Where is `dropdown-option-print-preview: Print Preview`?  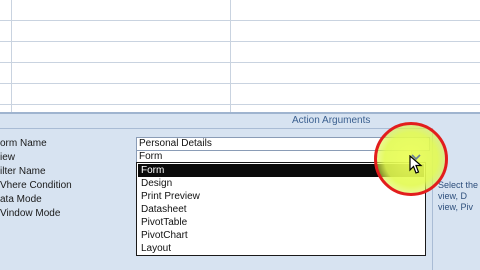
dropdown-option-print-preview: Print Preview is located at coordinates (281, 196).